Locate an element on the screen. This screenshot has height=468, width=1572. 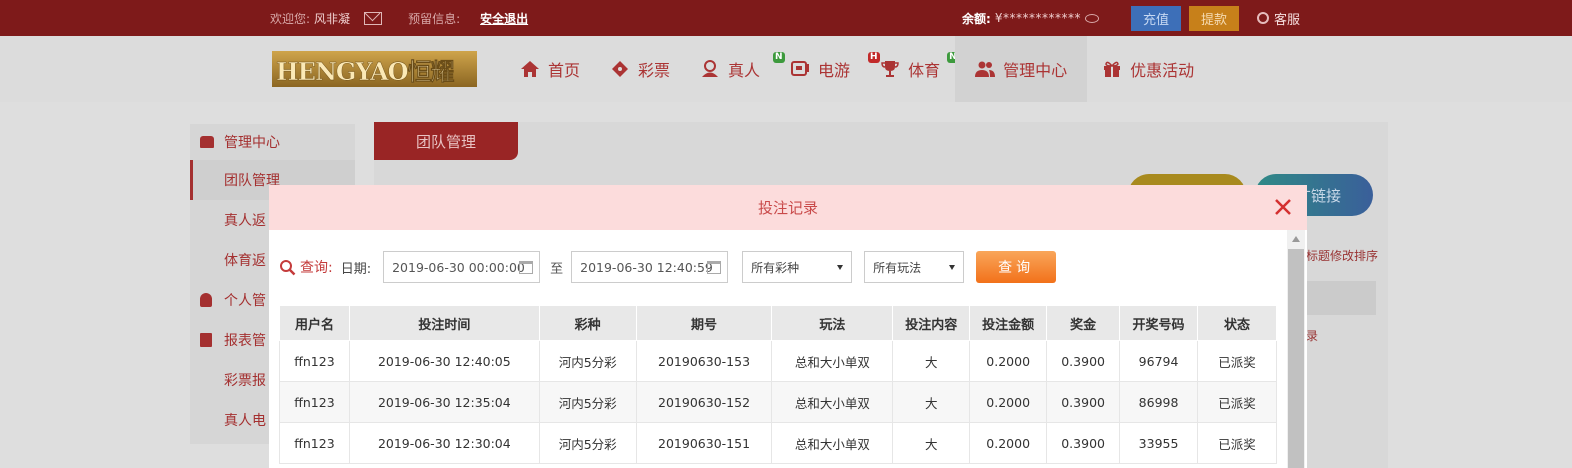
user-icon is located at coordinates (206, 300).